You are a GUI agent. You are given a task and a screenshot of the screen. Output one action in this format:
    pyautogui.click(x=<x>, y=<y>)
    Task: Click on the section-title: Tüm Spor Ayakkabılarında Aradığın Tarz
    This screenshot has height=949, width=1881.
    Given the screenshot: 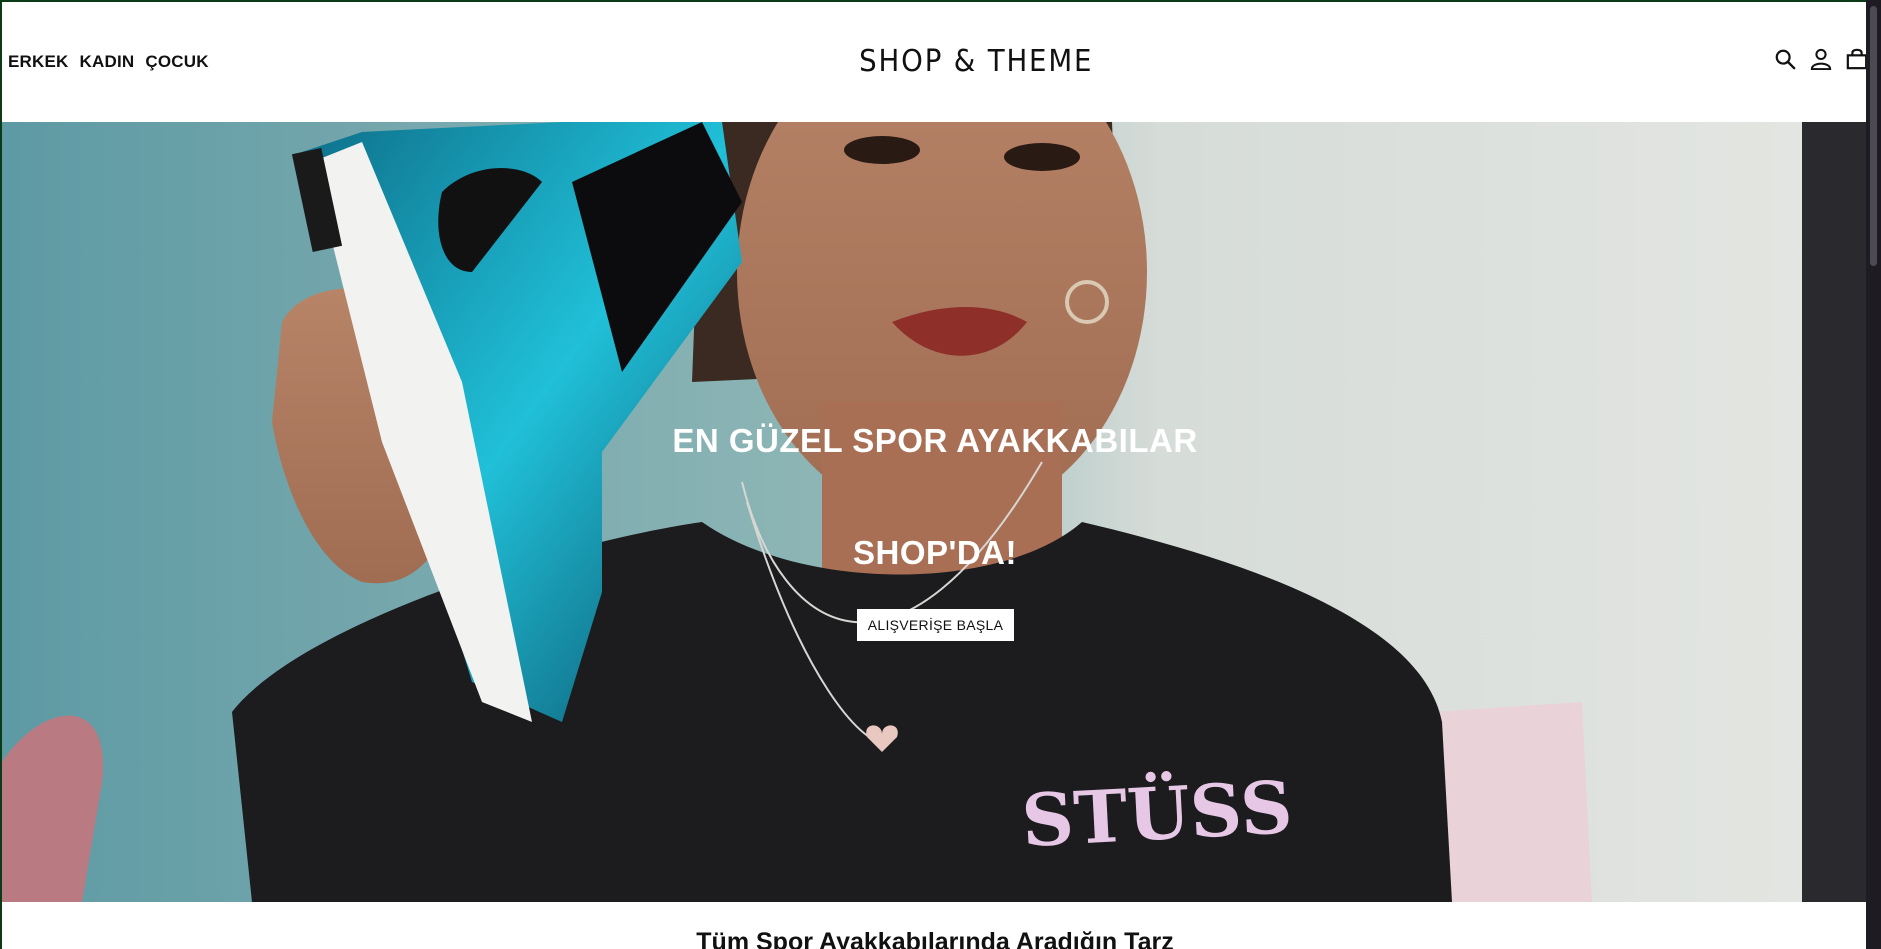 What is the action you would take?
    pyautogui.click(x=935, y=938)
    